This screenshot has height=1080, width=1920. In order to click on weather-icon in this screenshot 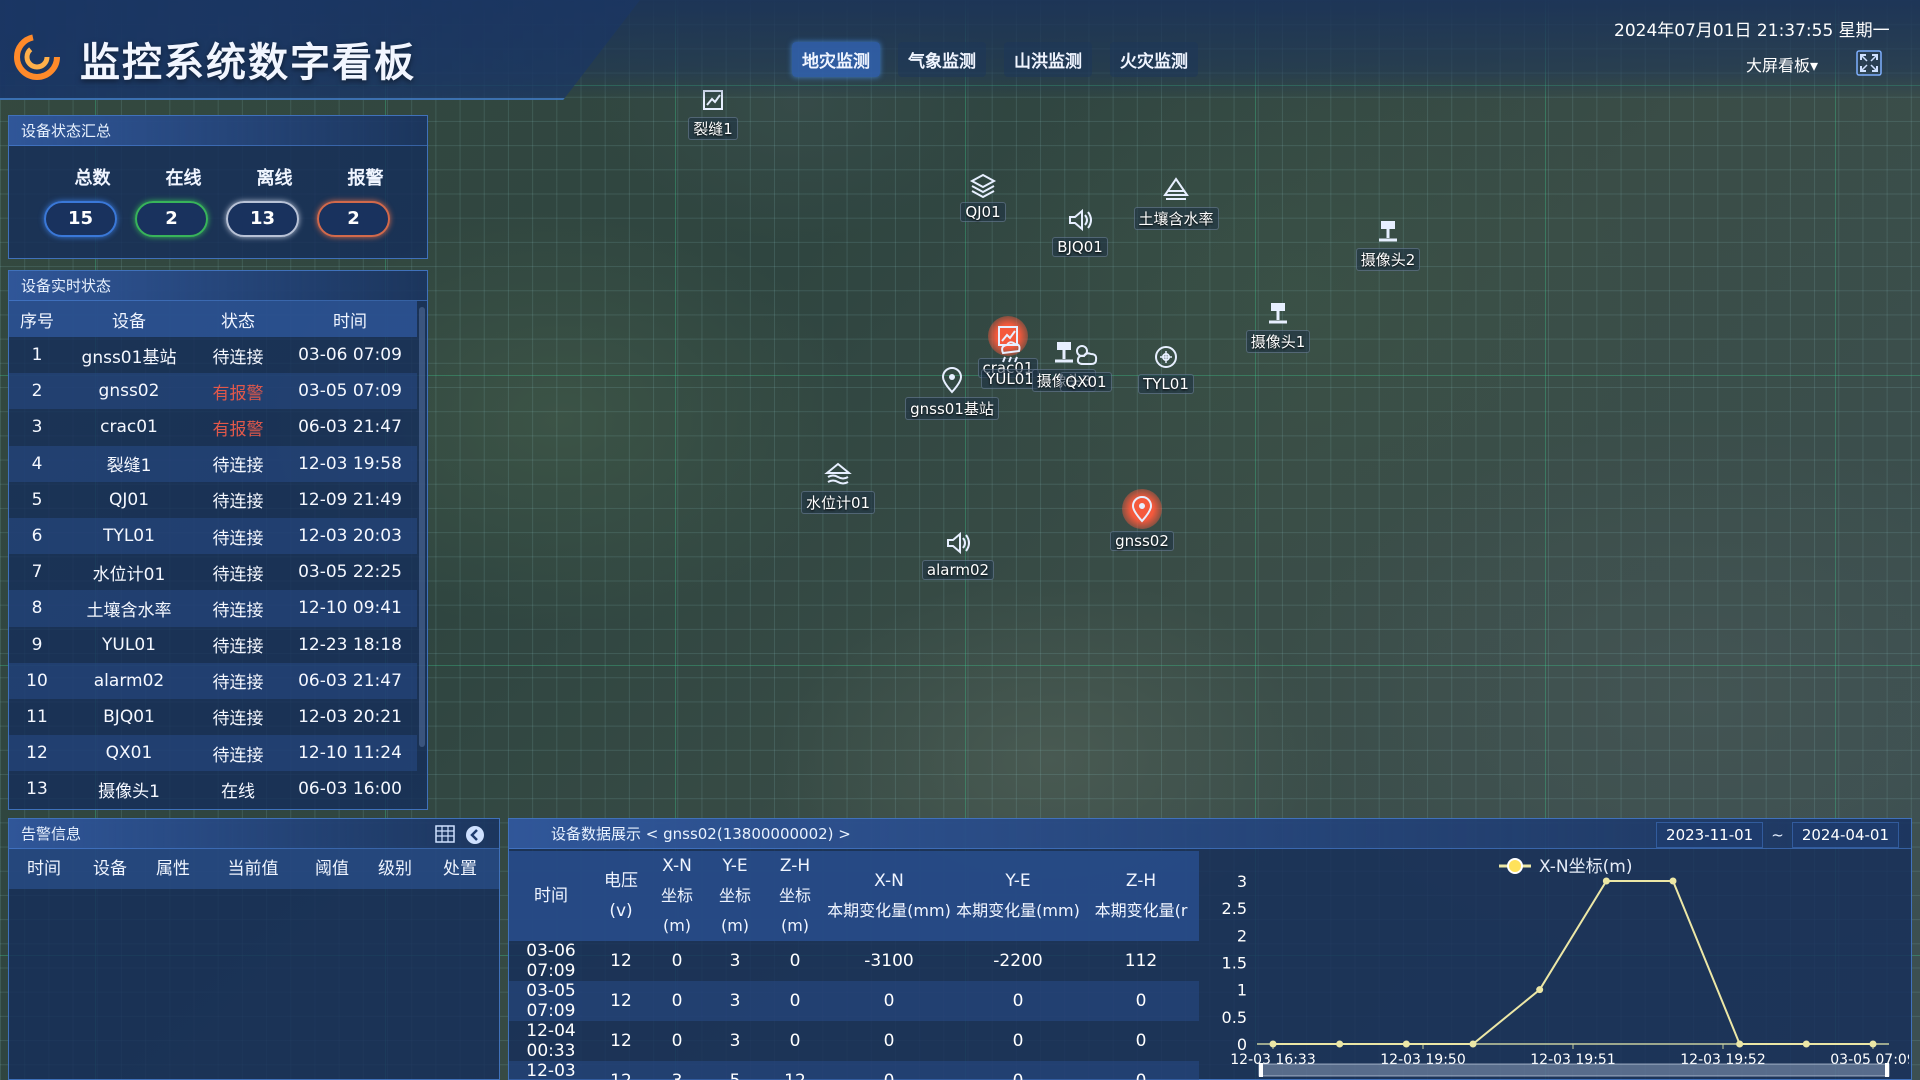, I will do `click(1087, 355)`.